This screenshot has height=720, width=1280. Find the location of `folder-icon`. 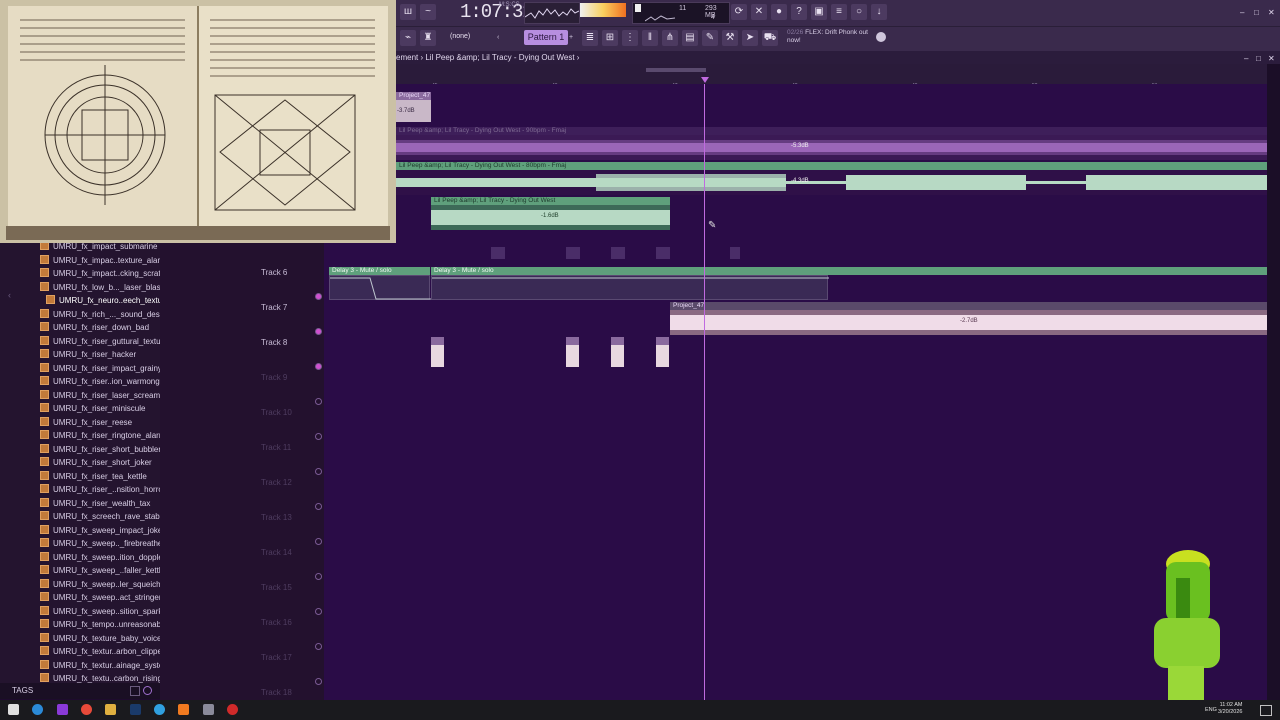

folder-icon is located at coordinates (135, 691).